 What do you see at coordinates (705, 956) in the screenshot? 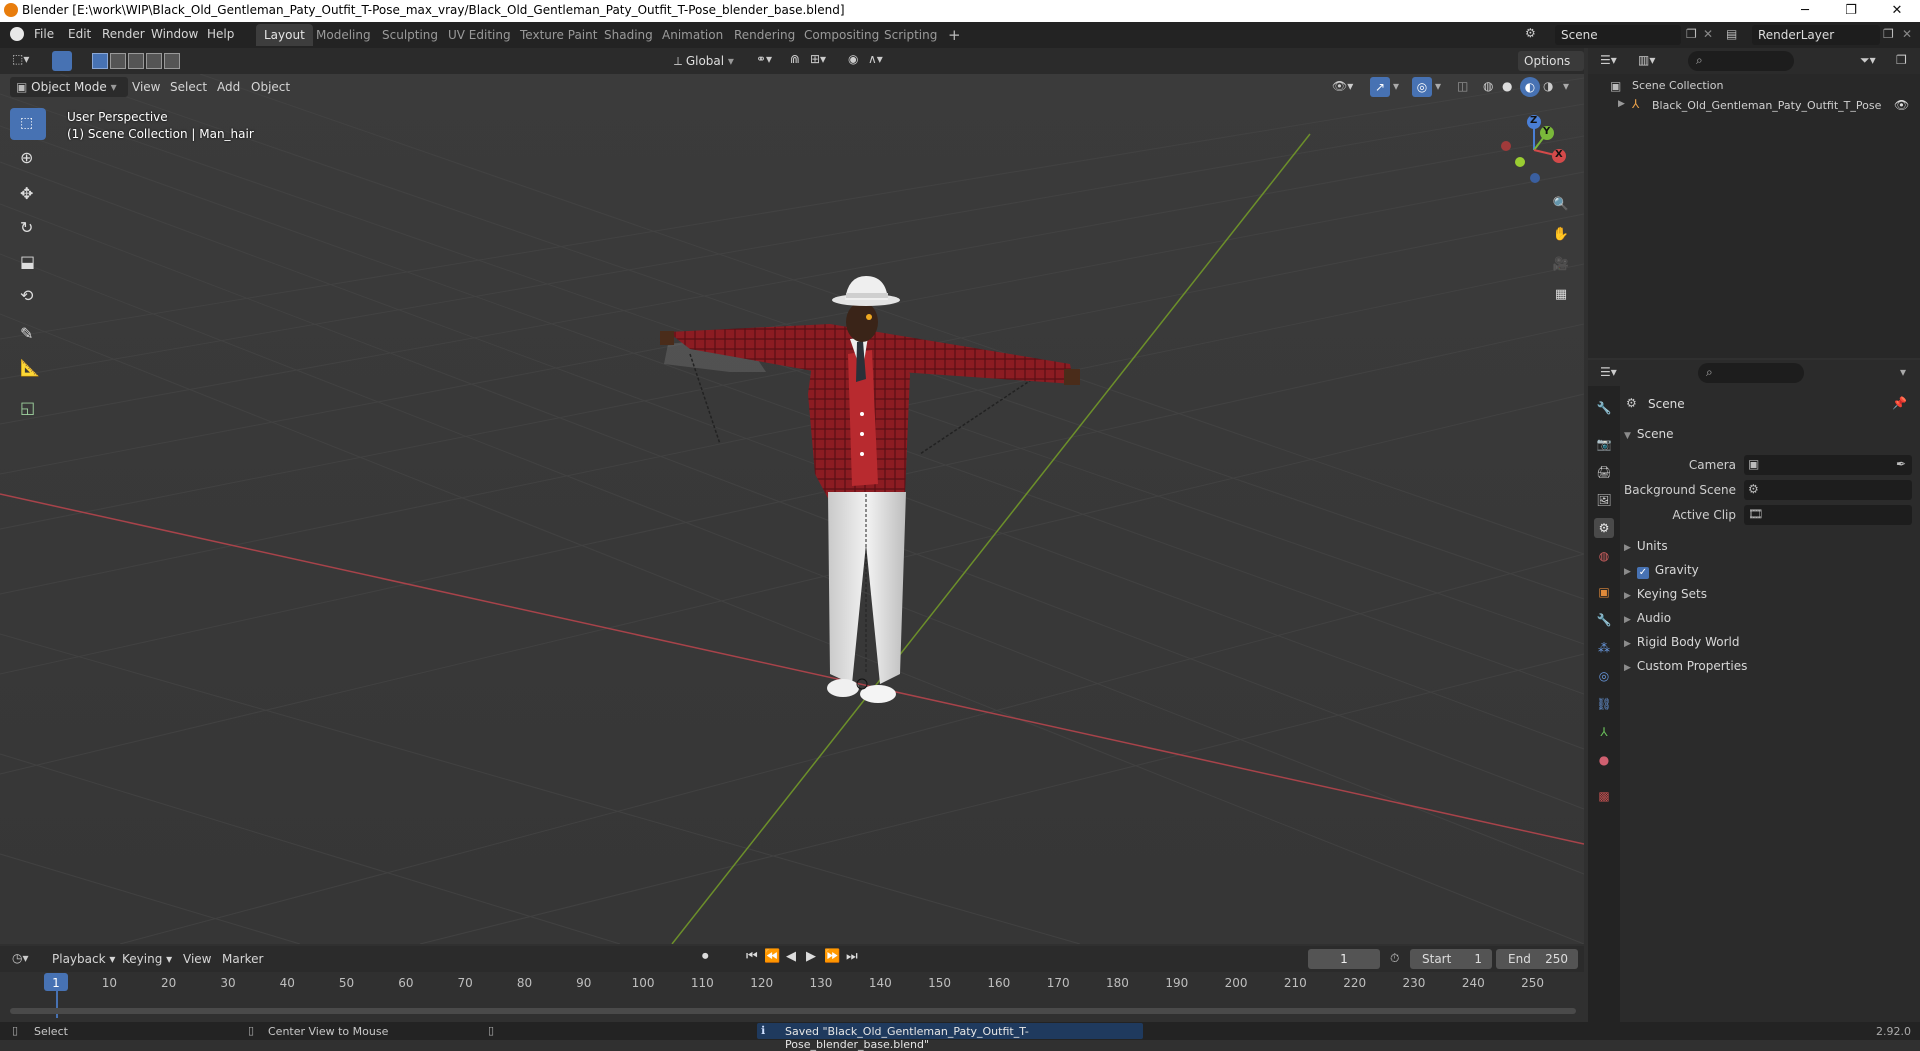
I see `record-icon: ⏺` at bounding box center [705, 956].